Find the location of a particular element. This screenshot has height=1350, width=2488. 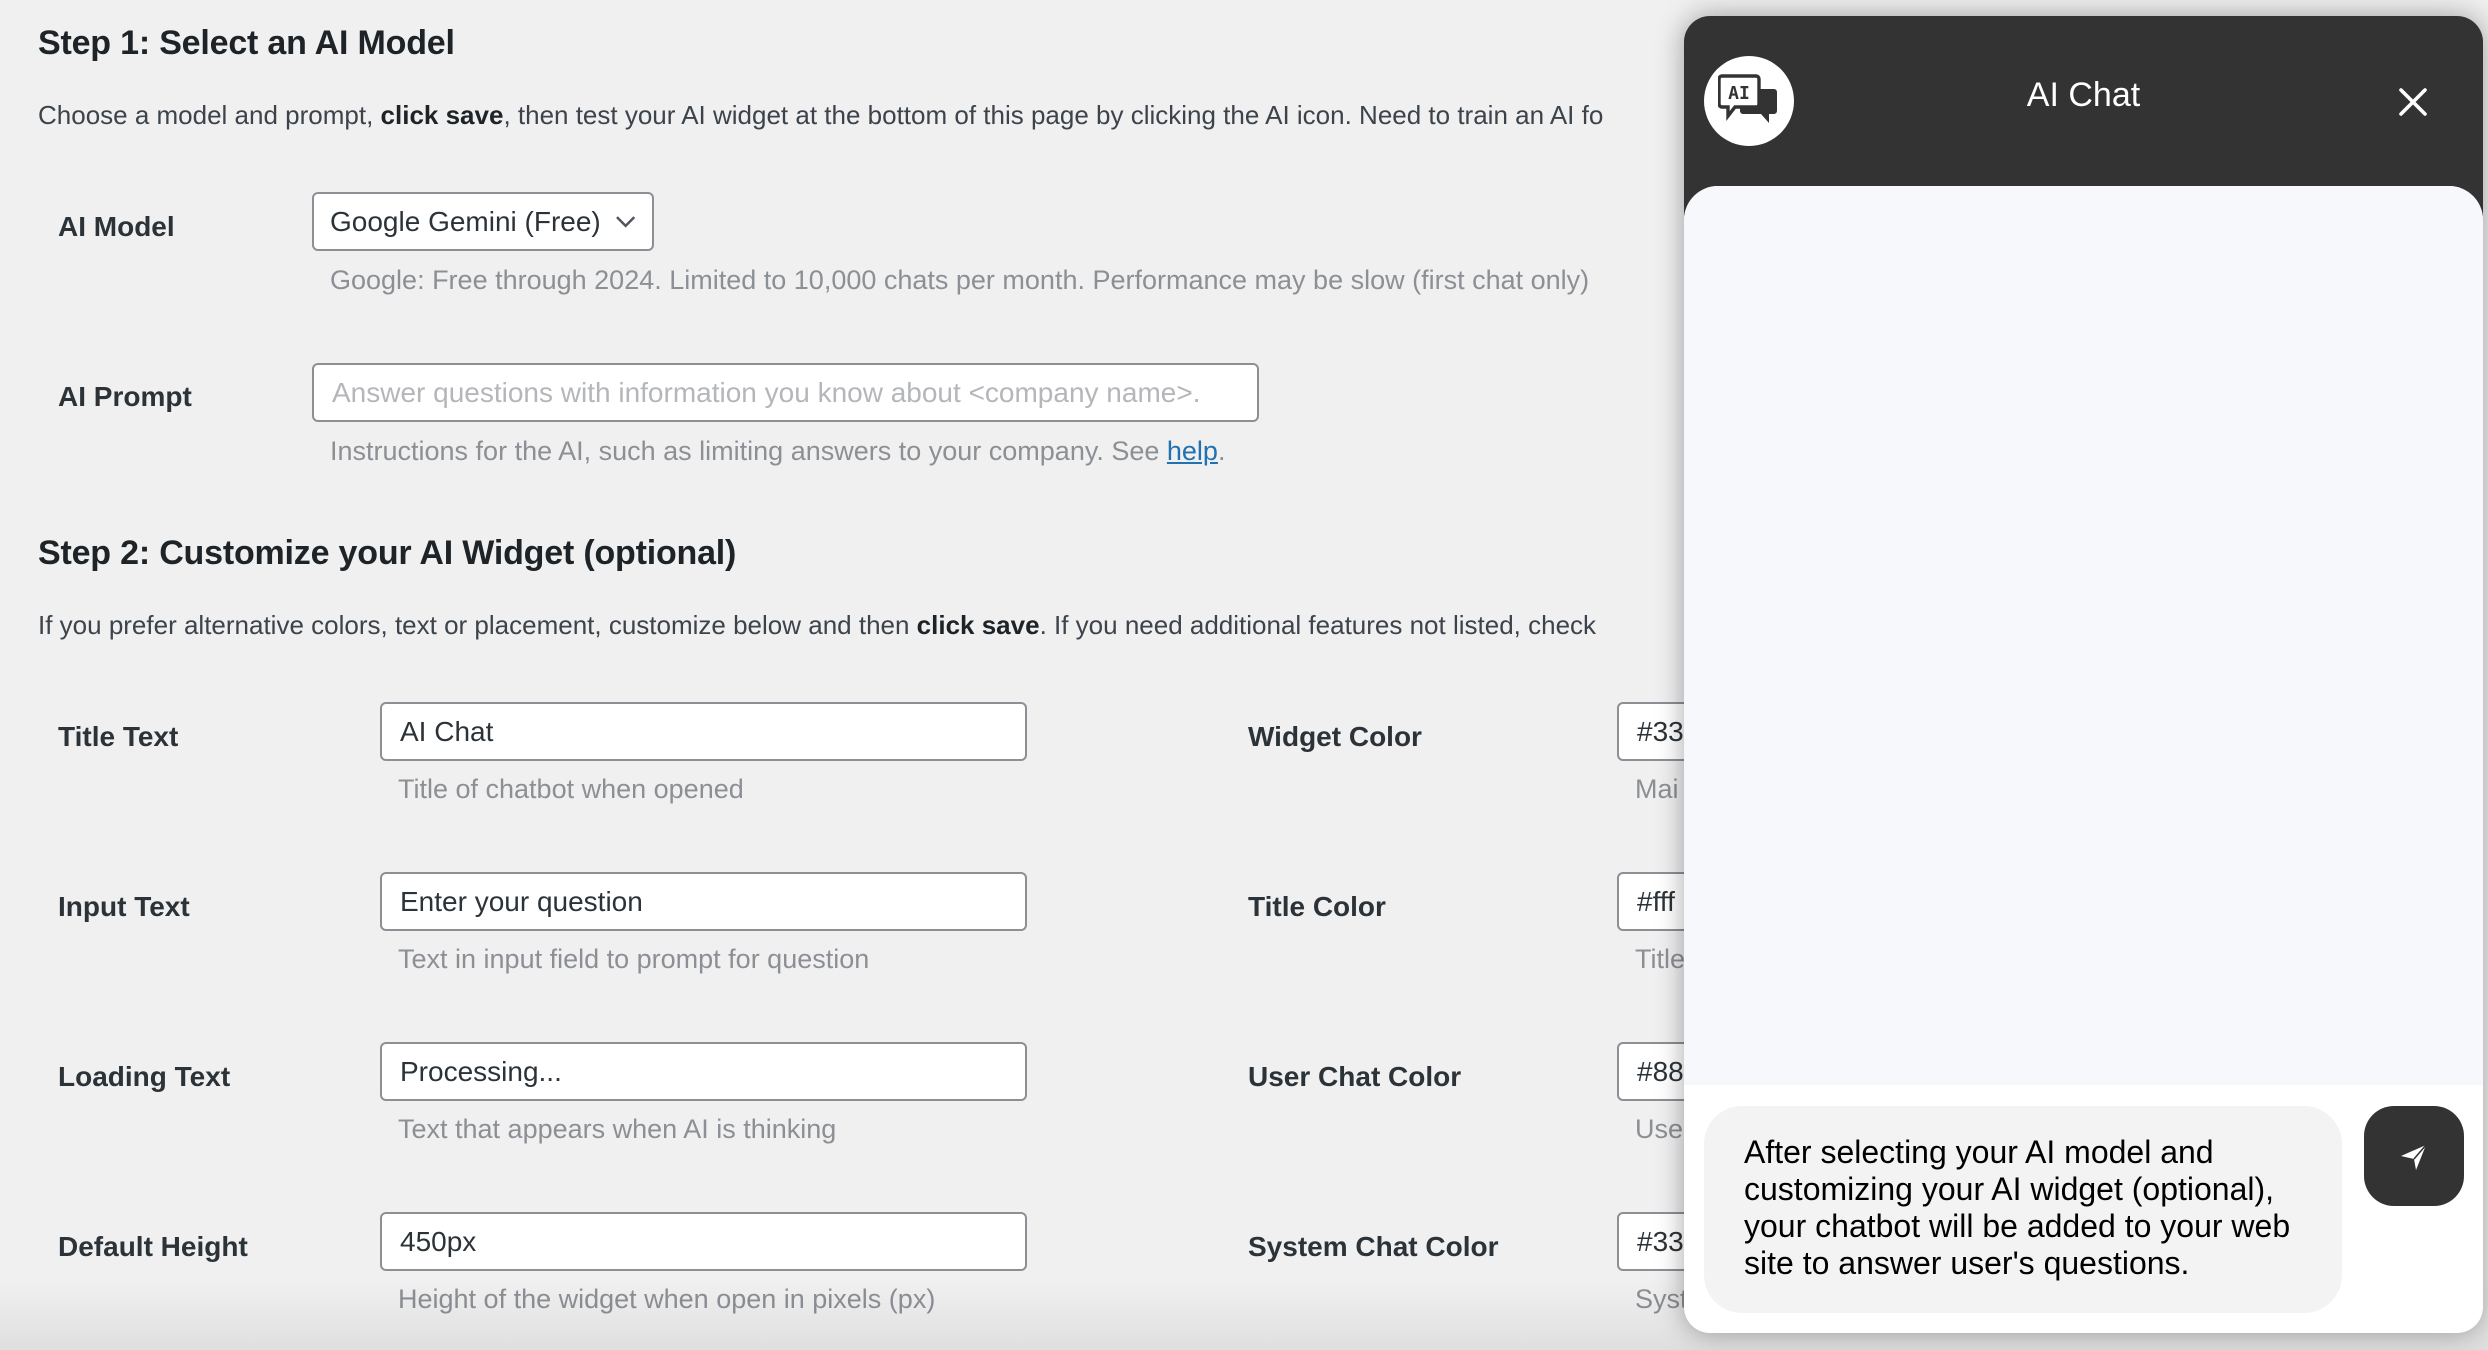

step1-intro-text: Choose a model and prompt, is located at coordinates (209, 115).